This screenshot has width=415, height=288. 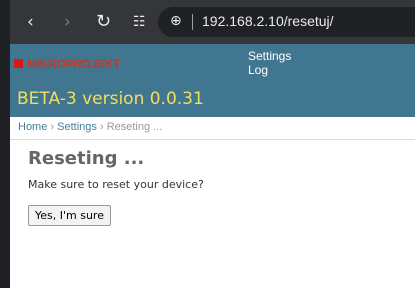 I want to click on breadcrumb-settings-link: Settings, so click(x=77, y=127).